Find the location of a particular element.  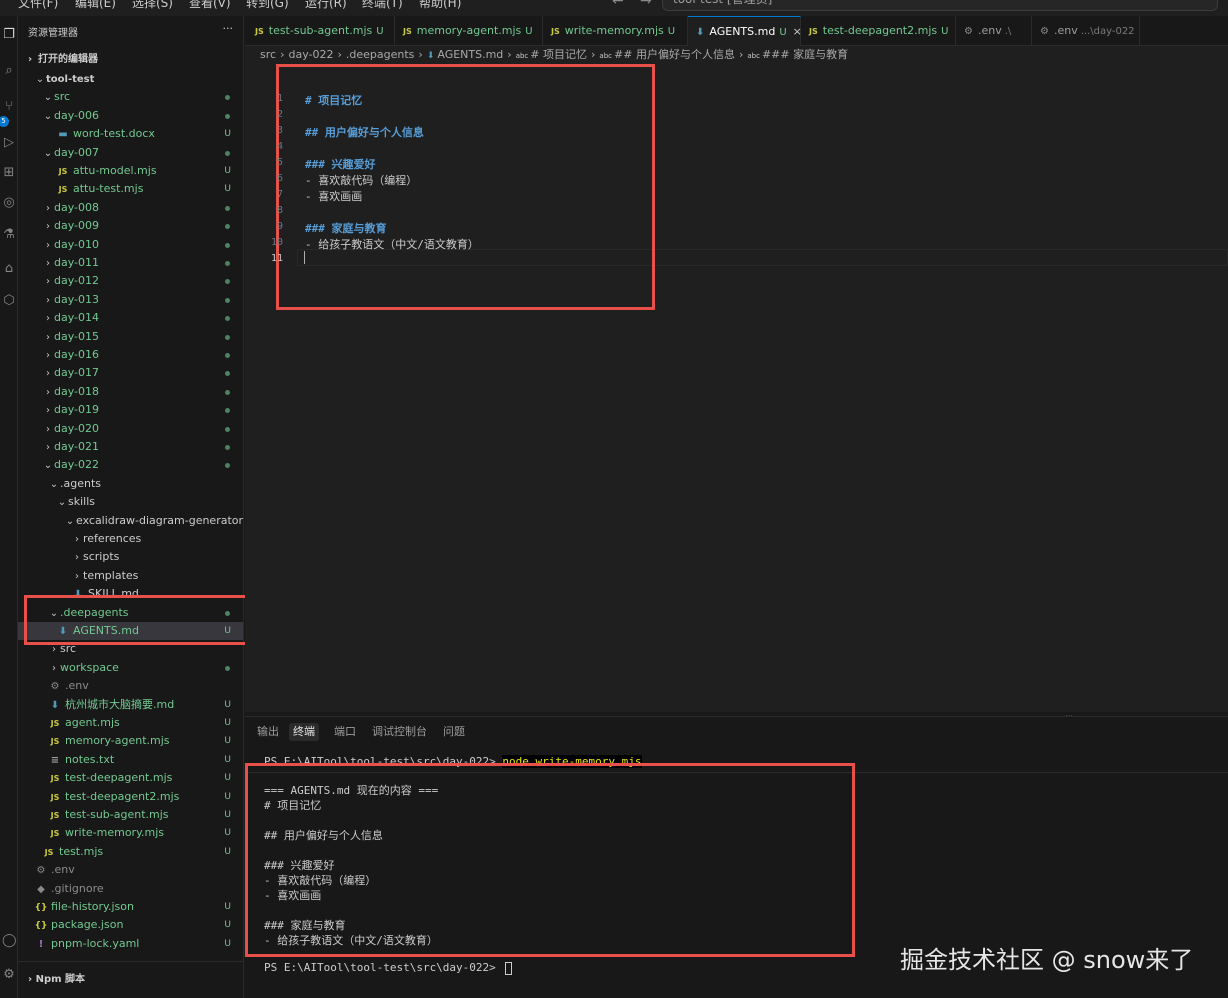

tree-file: ◆ .gitignore is located at coordinates (130, 889).